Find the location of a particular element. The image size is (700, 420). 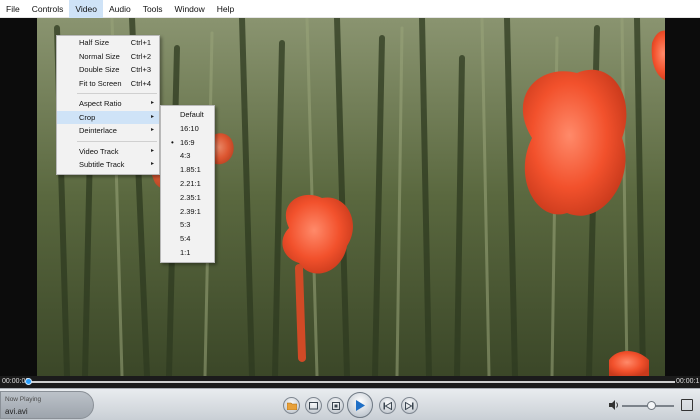

crop-option-5-4: 5:4 is located at coordinates (187, 239).